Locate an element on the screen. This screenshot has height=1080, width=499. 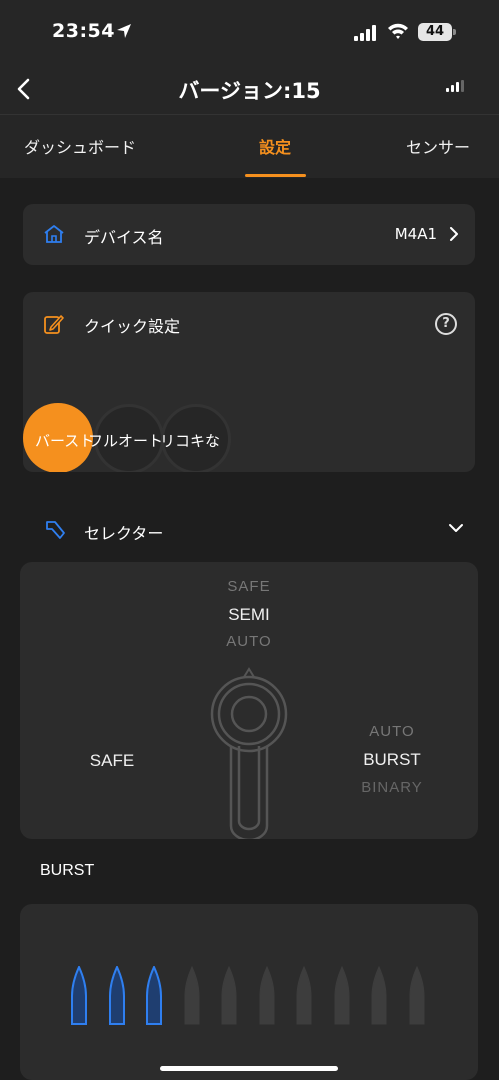
device-name-label: デバイス名 is located at coordinates (124, 237).